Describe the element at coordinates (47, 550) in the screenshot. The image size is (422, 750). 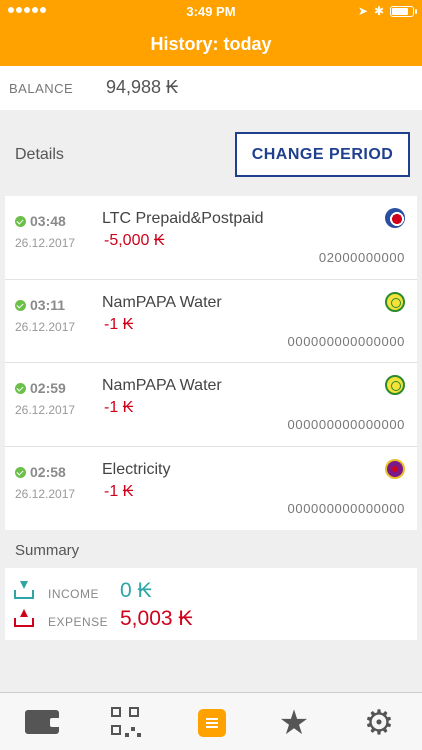
I see `summary-label: Summary` at that location.